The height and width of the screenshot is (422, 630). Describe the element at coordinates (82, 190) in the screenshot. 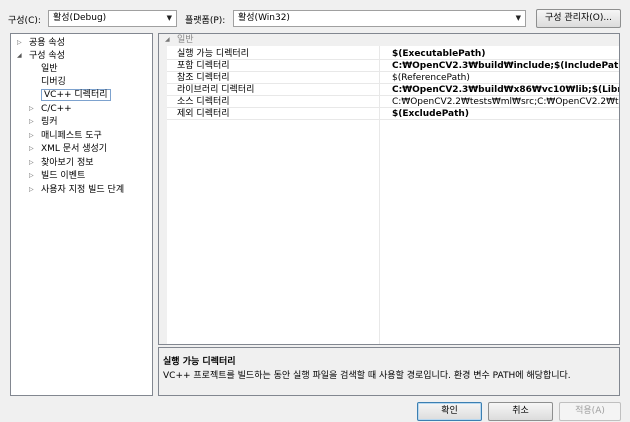

I see `tree-item: 사용자 지정 빌드 단계` at that location.